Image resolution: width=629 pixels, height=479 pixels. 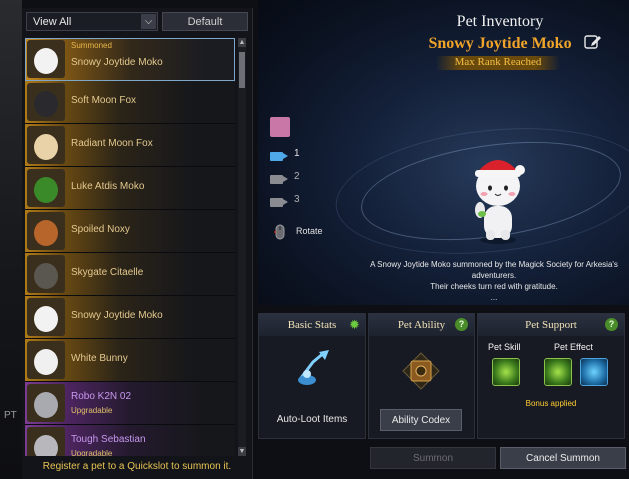 I want to click on filter-value: View All, so click(x=52, y=22).